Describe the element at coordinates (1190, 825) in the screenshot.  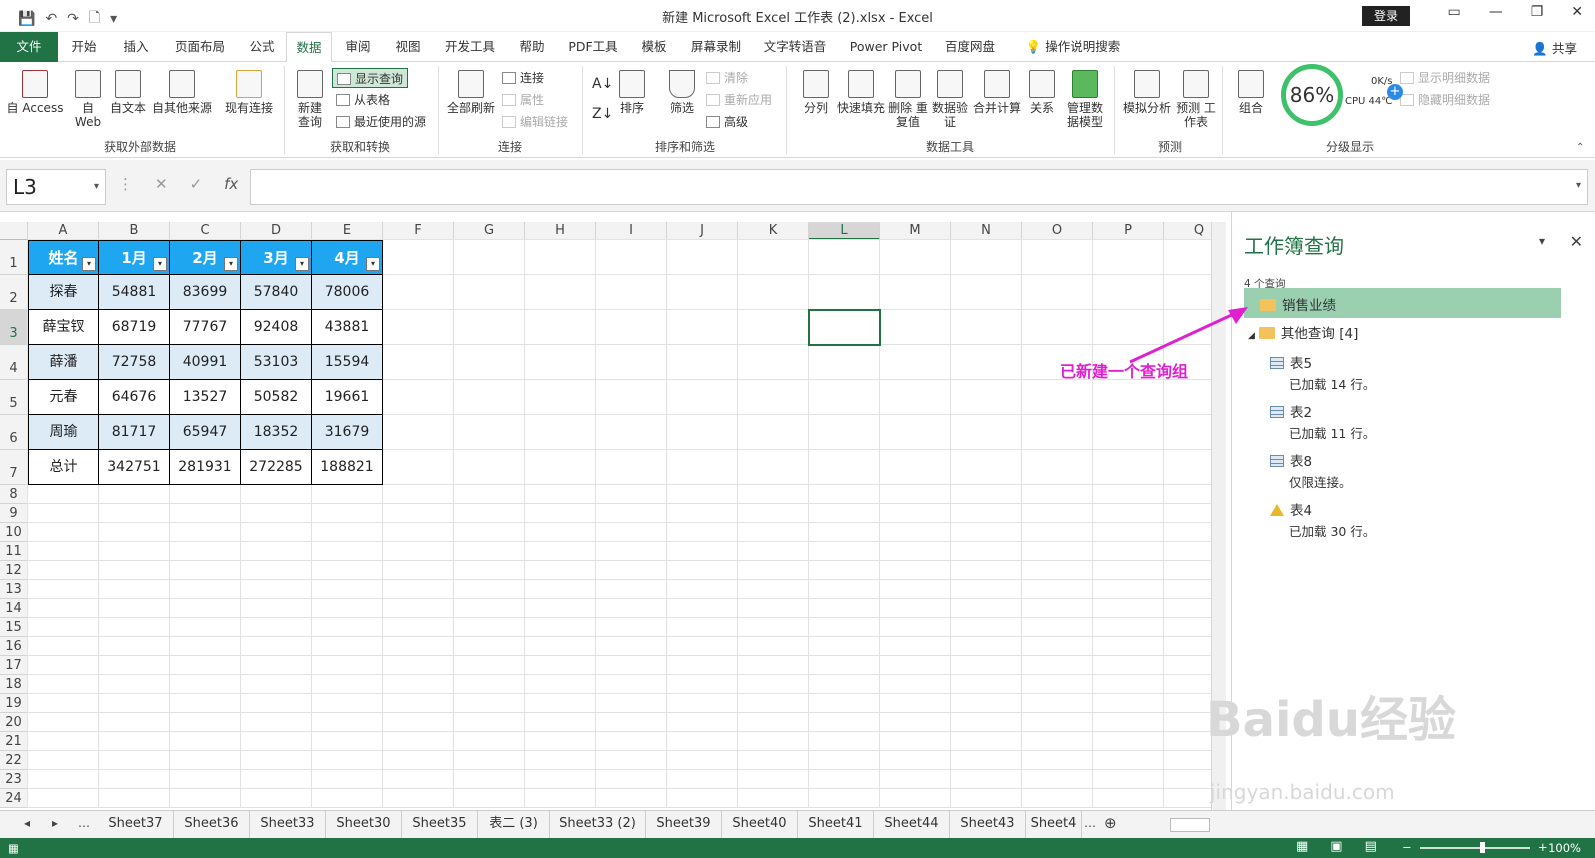
I see `horizontal-scrollbar` at that location.